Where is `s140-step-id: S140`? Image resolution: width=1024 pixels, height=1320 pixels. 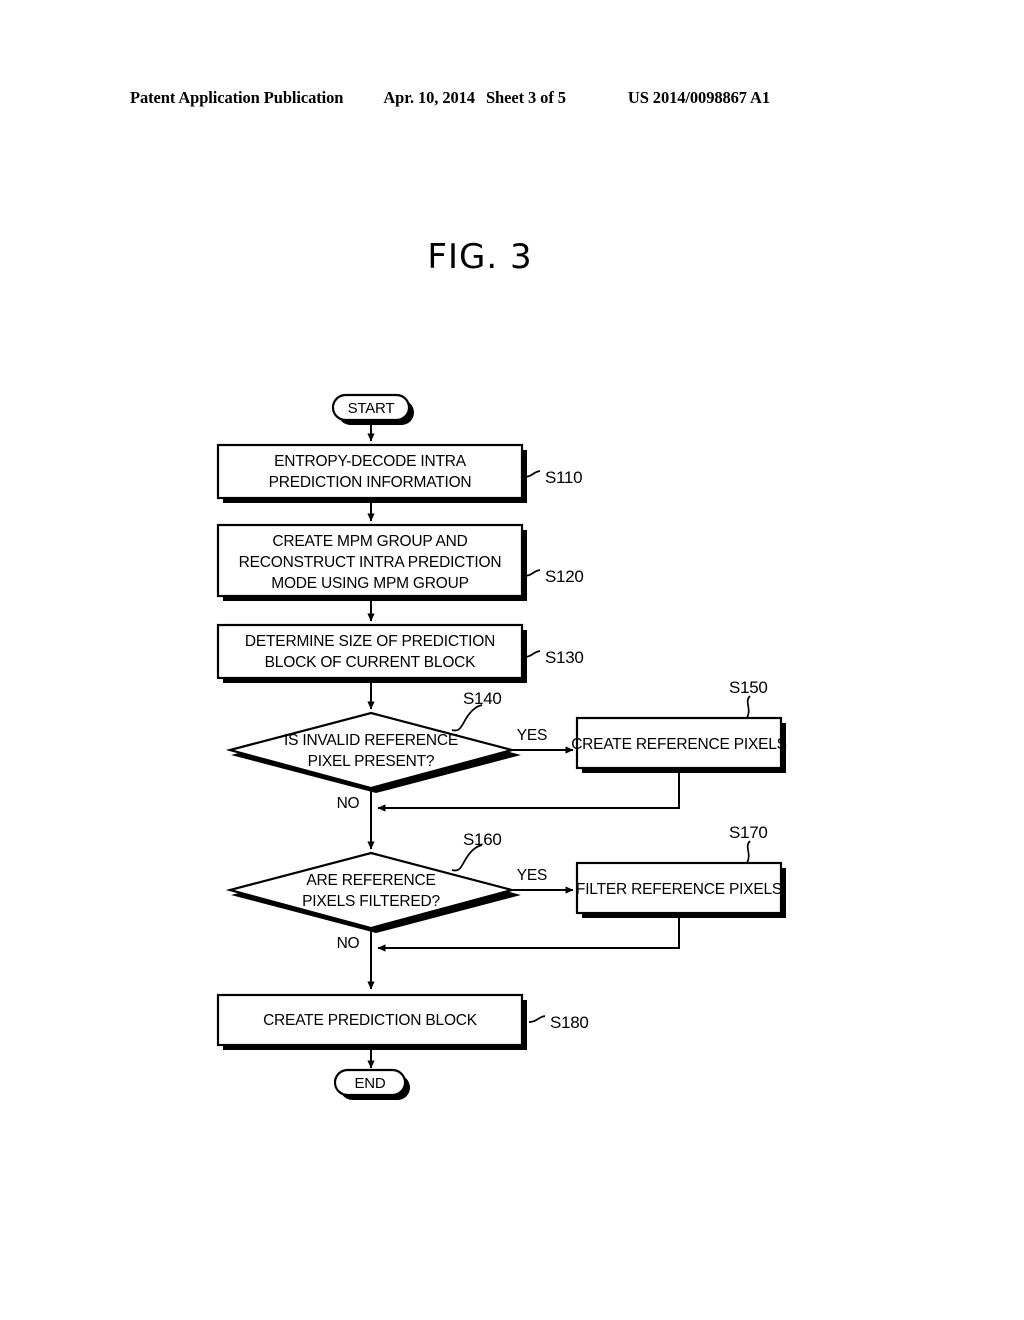
s140-step-id: S140 is located at coordinates (482, 698).